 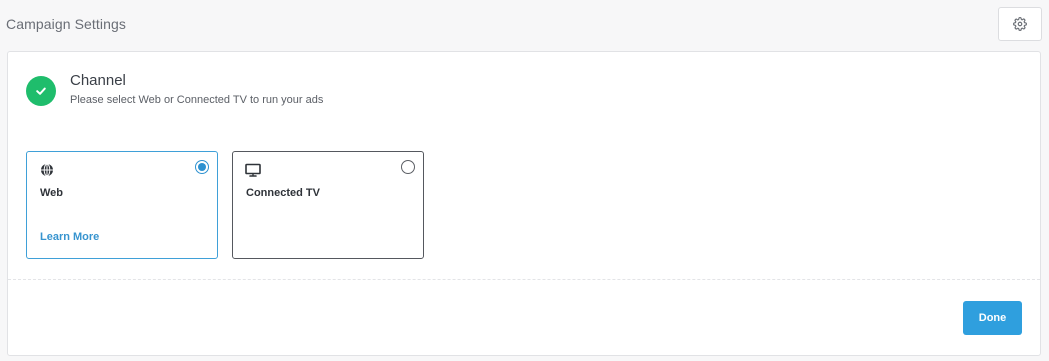 I want to click on option-label-connected-tv: Connected TV, so click(x=283, y=193).